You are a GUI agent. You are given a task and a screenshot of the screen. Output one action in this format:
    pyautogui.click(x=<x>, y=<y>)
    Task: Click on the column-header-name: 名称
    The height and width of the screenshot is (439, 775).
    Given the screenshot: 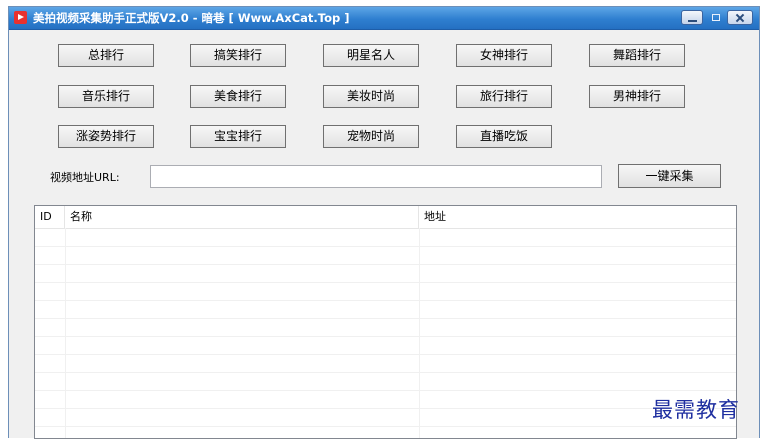 What is the action you would take?
    pyautogui.click(x=242, y=217)
    